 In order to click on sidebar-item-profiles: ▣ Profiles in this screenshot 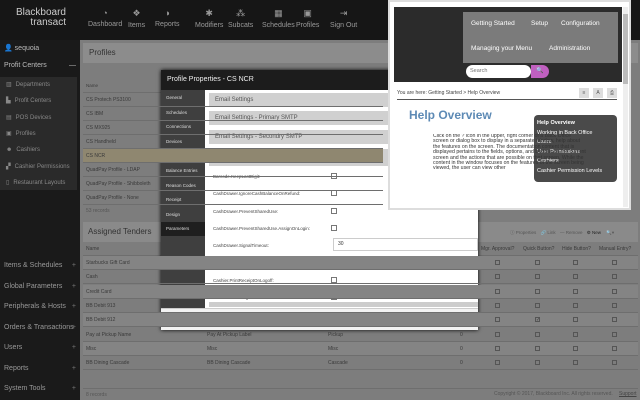, I will do `click(21, 133)`.